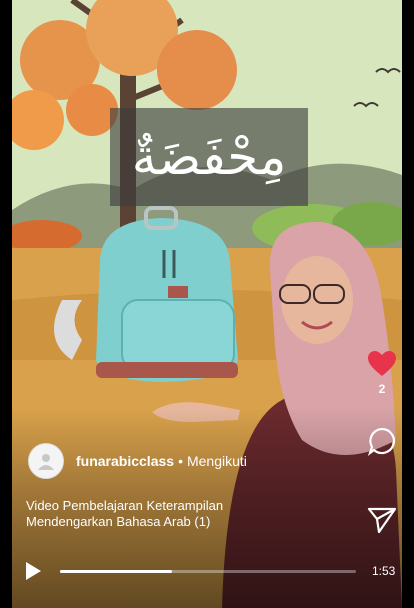  I want to click on avatar, so click(46, 461).